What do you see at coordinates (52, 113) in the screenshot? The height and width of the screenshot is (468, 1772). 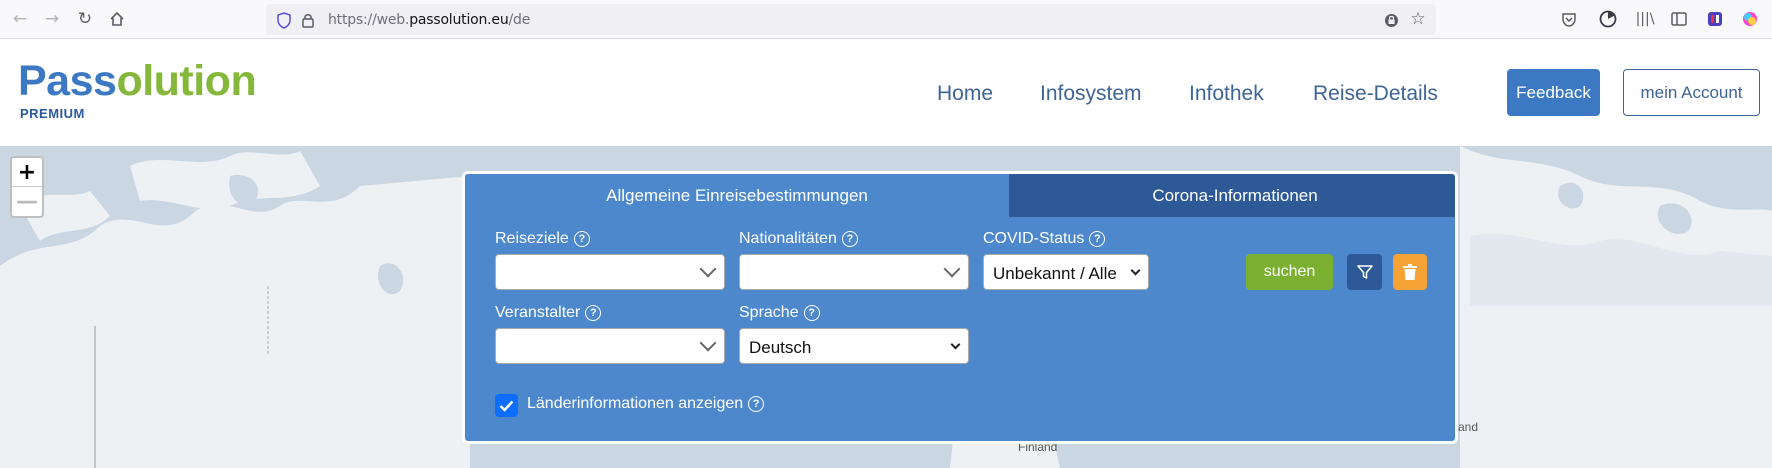 I see `logo-subtitle: PREMIUM` at bounding box center [52, 113].